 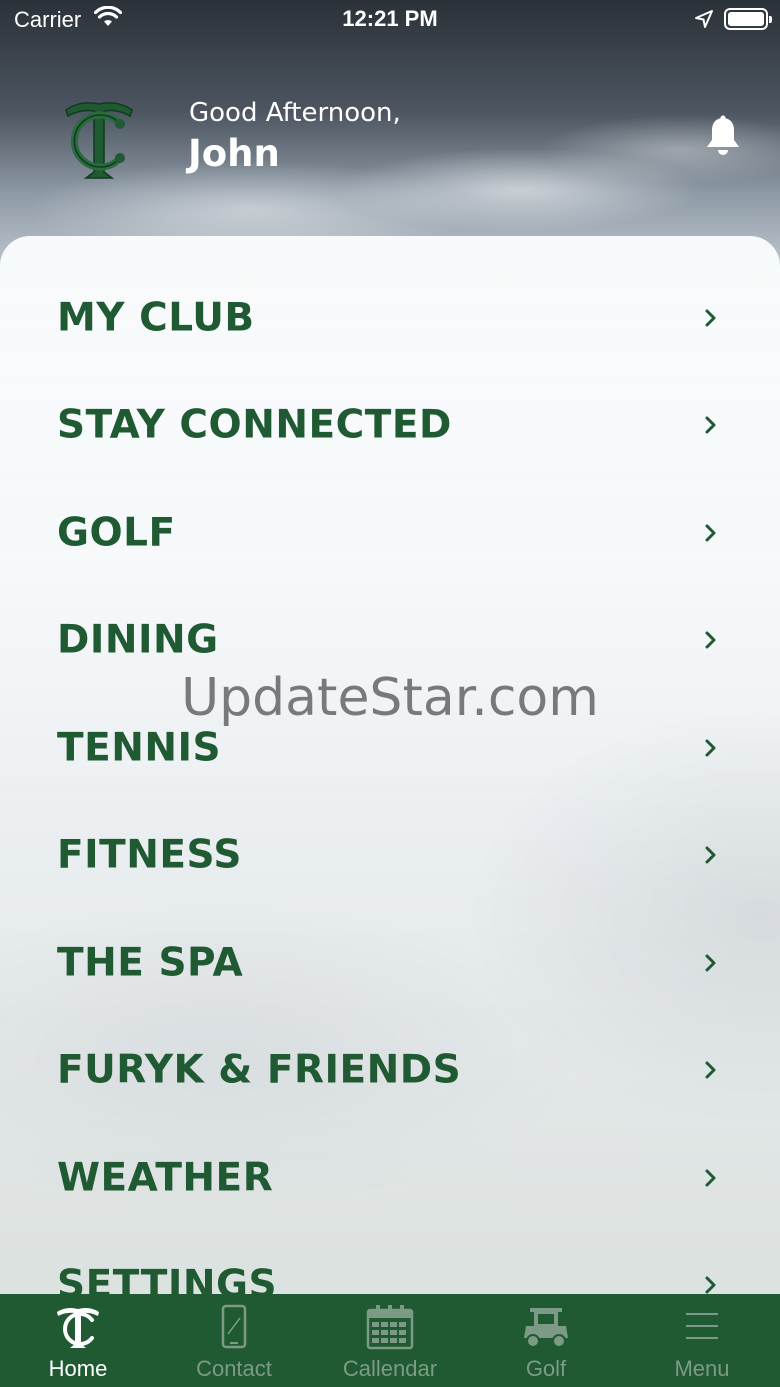 What do you see at coordinates (139, 747) in the screenshot?
I see `menu-item-label: TENNIS` at bounding box center [139, 747].